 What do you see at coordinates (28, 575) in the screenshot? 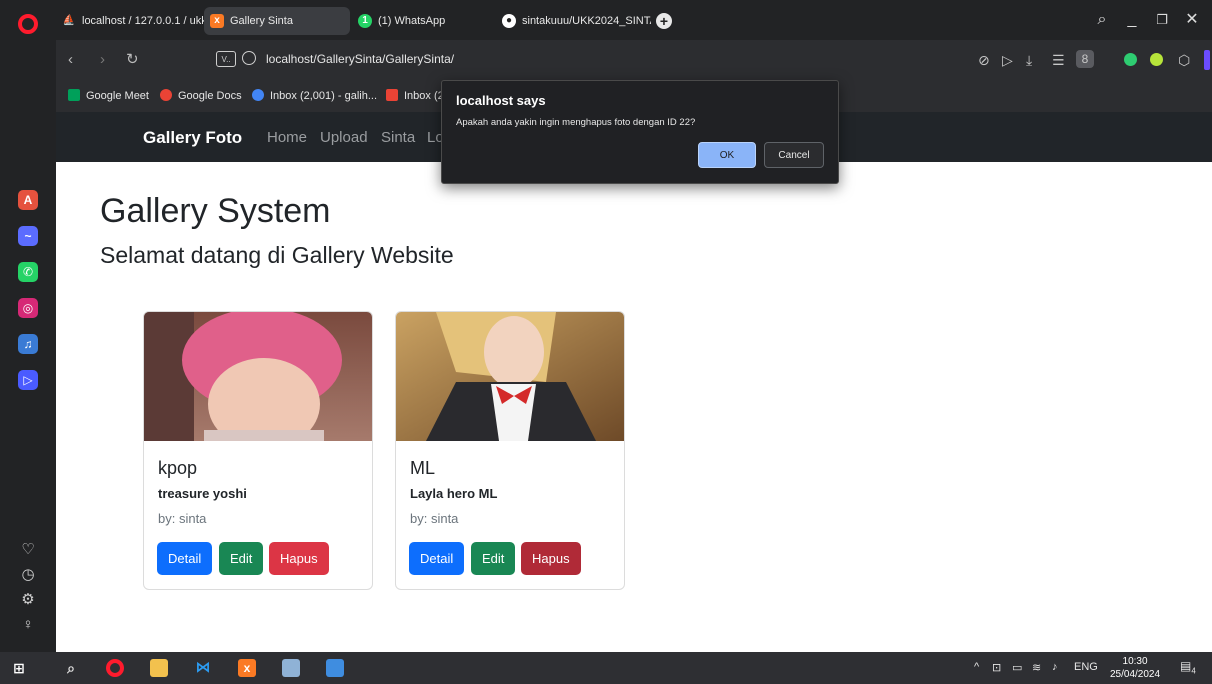
I see `history-icon: ◷` at bounding box center [28, 575].